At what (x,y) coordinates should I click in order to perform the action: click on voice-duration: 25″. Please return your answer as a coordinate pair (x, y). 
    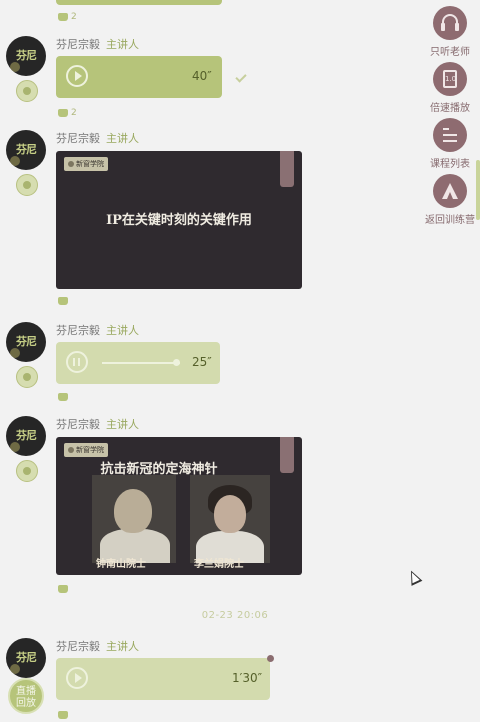
    Looking at the image, I should click on (202, 362).